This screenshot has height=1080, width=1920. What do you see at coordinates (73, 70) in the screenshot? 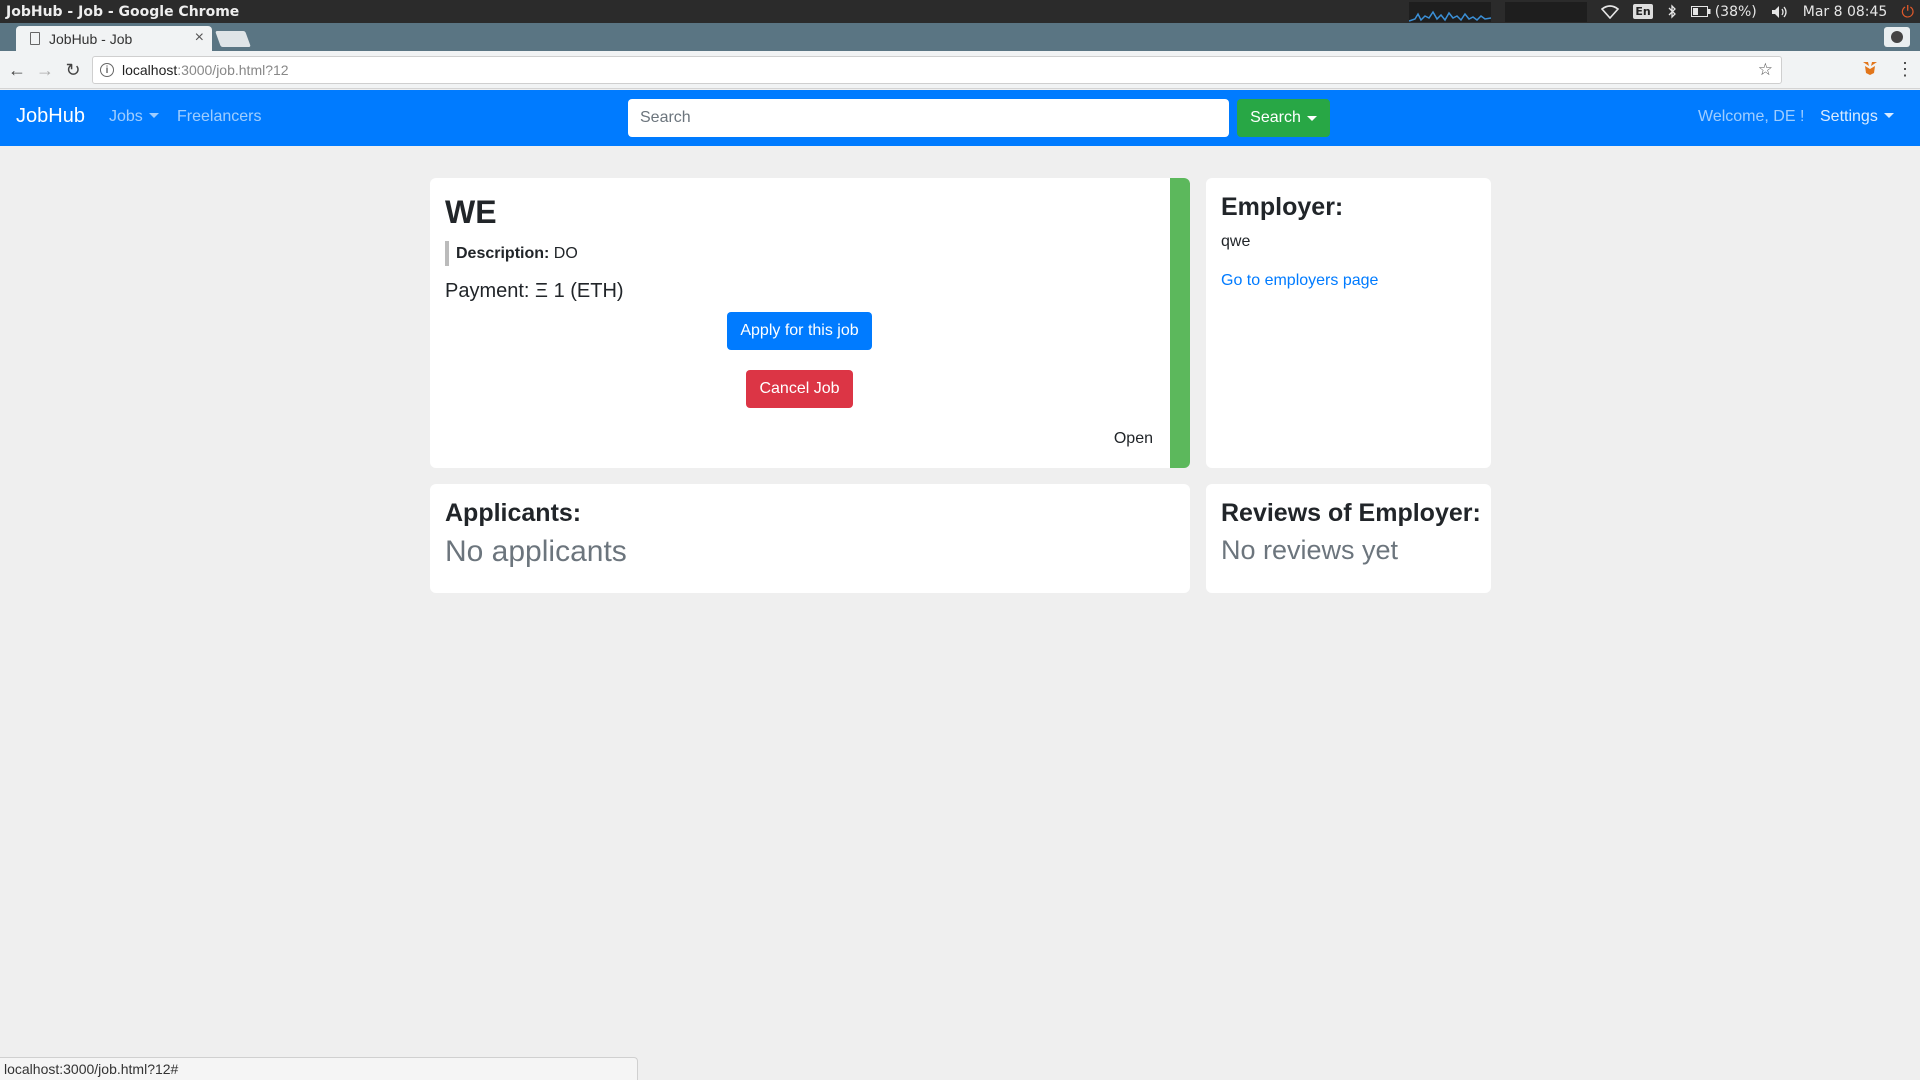
I see `reload-icon: ↻` at bounding box center [73, 70].